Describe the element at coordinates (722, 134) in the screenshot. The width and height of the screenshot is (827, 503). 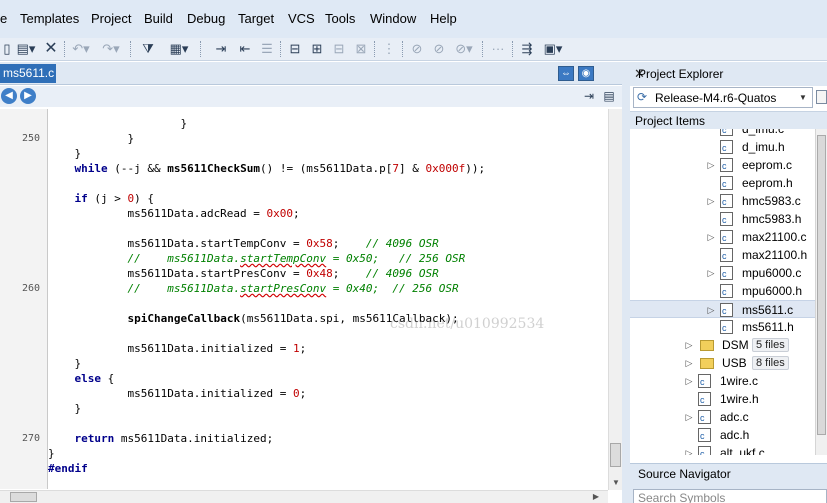
I see `tree-file: d_imu.c` at that location.